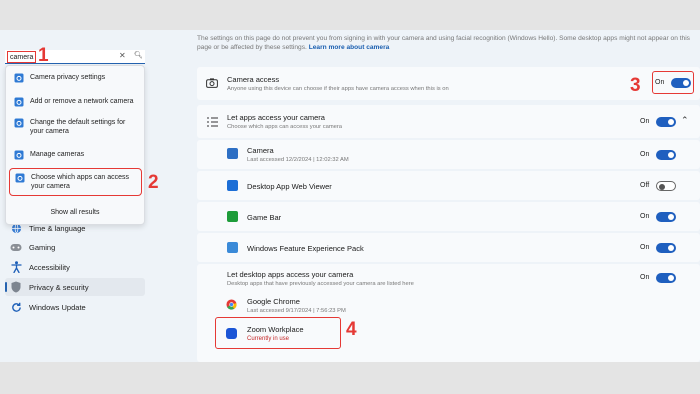 This screenshot has width=700, height=394. I want to click on list-icon, so click(212, 122).